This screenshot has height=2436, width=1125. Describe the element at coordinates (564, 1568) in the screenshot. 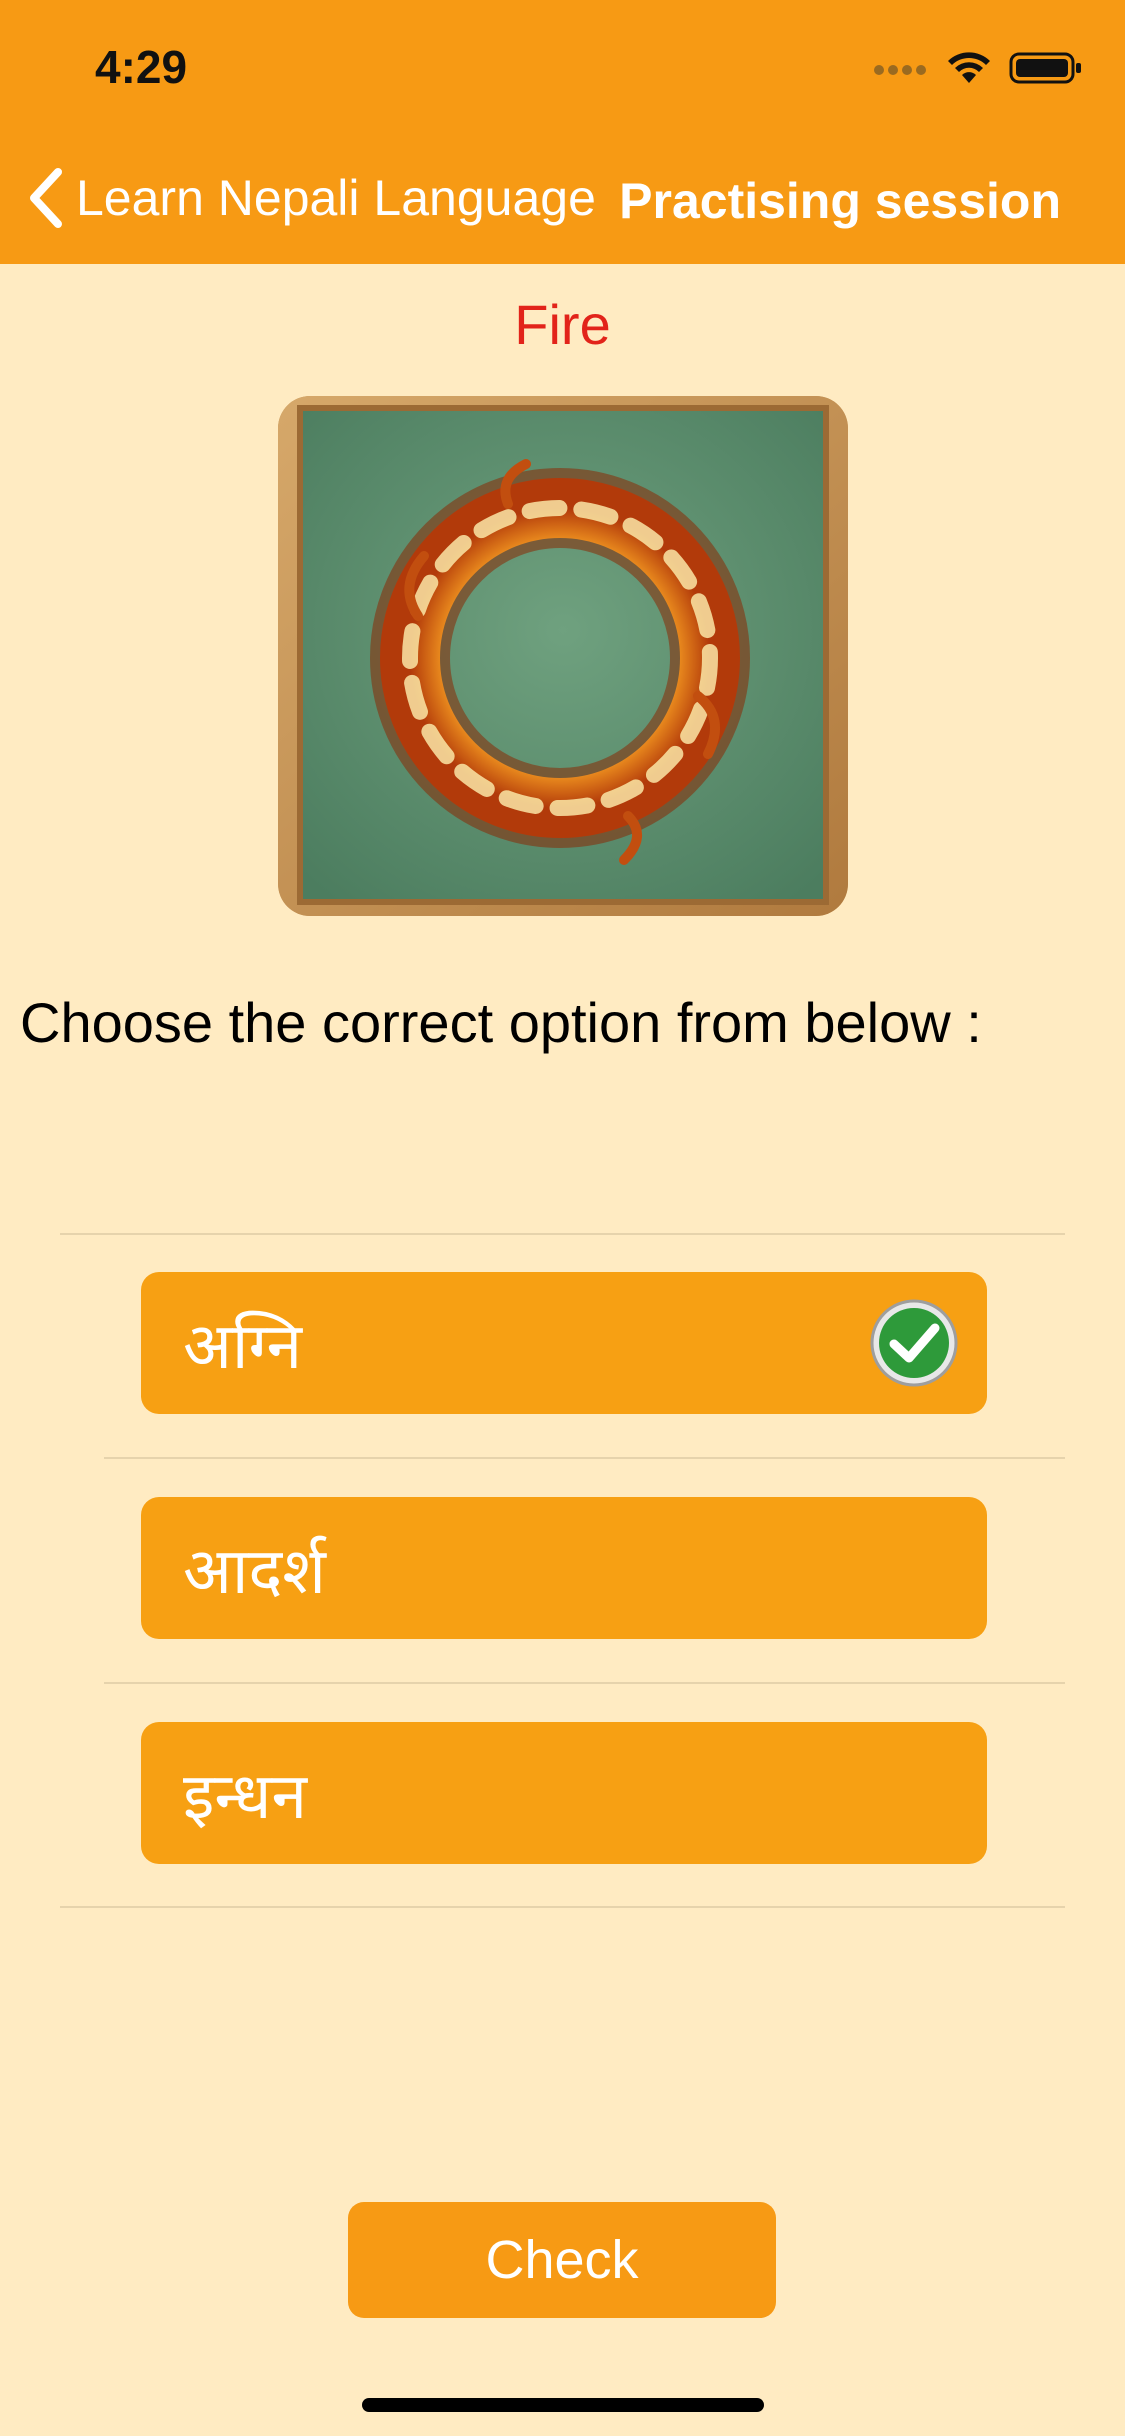

I see `option-2: आदर्श` at that location.